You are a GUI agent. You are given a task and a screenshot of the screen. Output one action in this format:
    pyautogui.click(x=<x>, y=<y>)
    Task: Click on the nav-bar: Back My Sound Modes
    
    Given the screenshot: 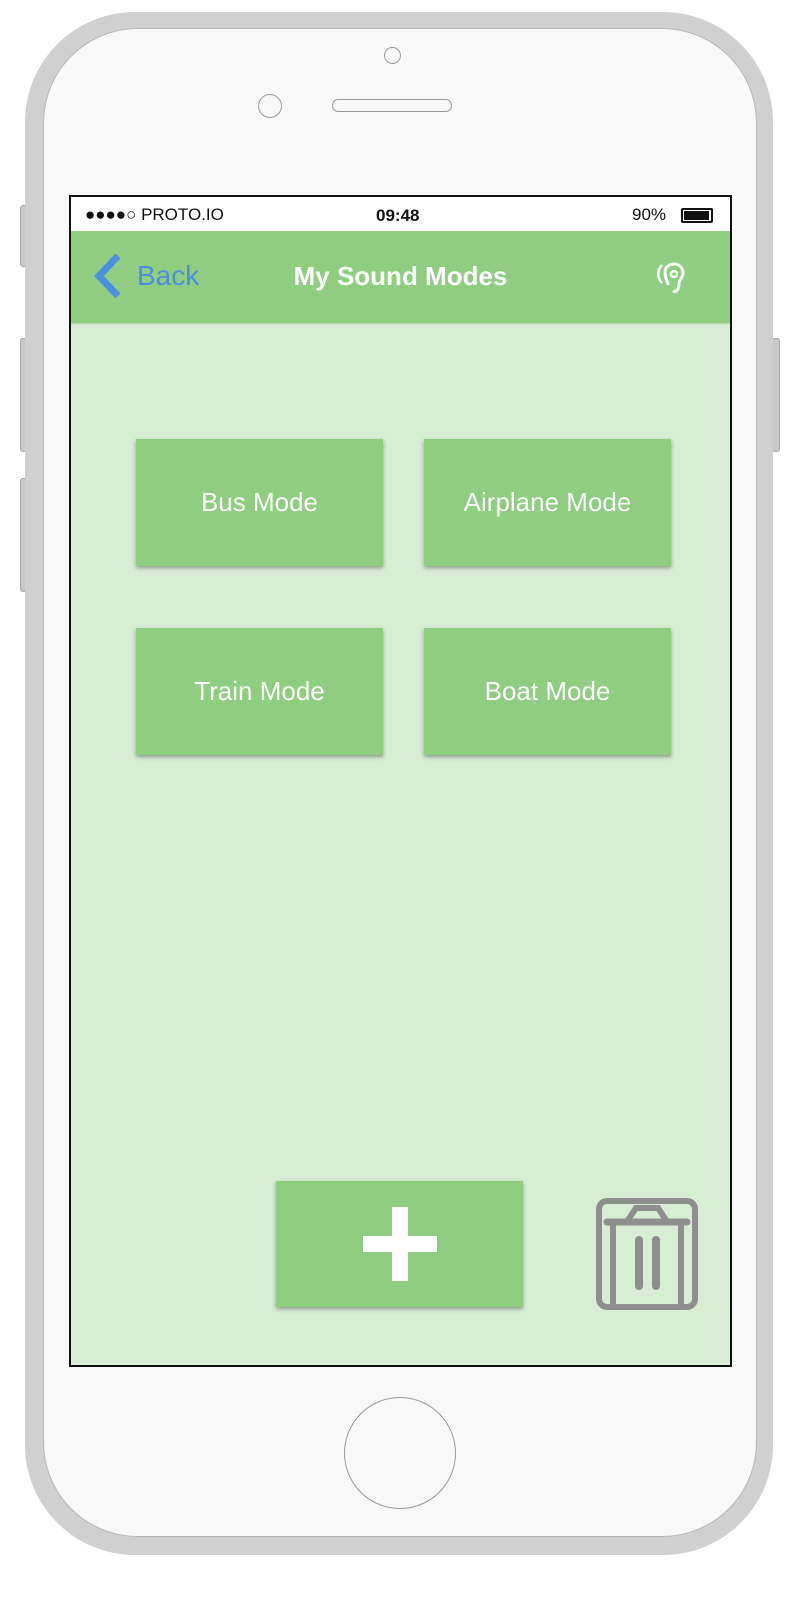 What is the action you would take?
    pyautogui.click(x=400, y=277)
    